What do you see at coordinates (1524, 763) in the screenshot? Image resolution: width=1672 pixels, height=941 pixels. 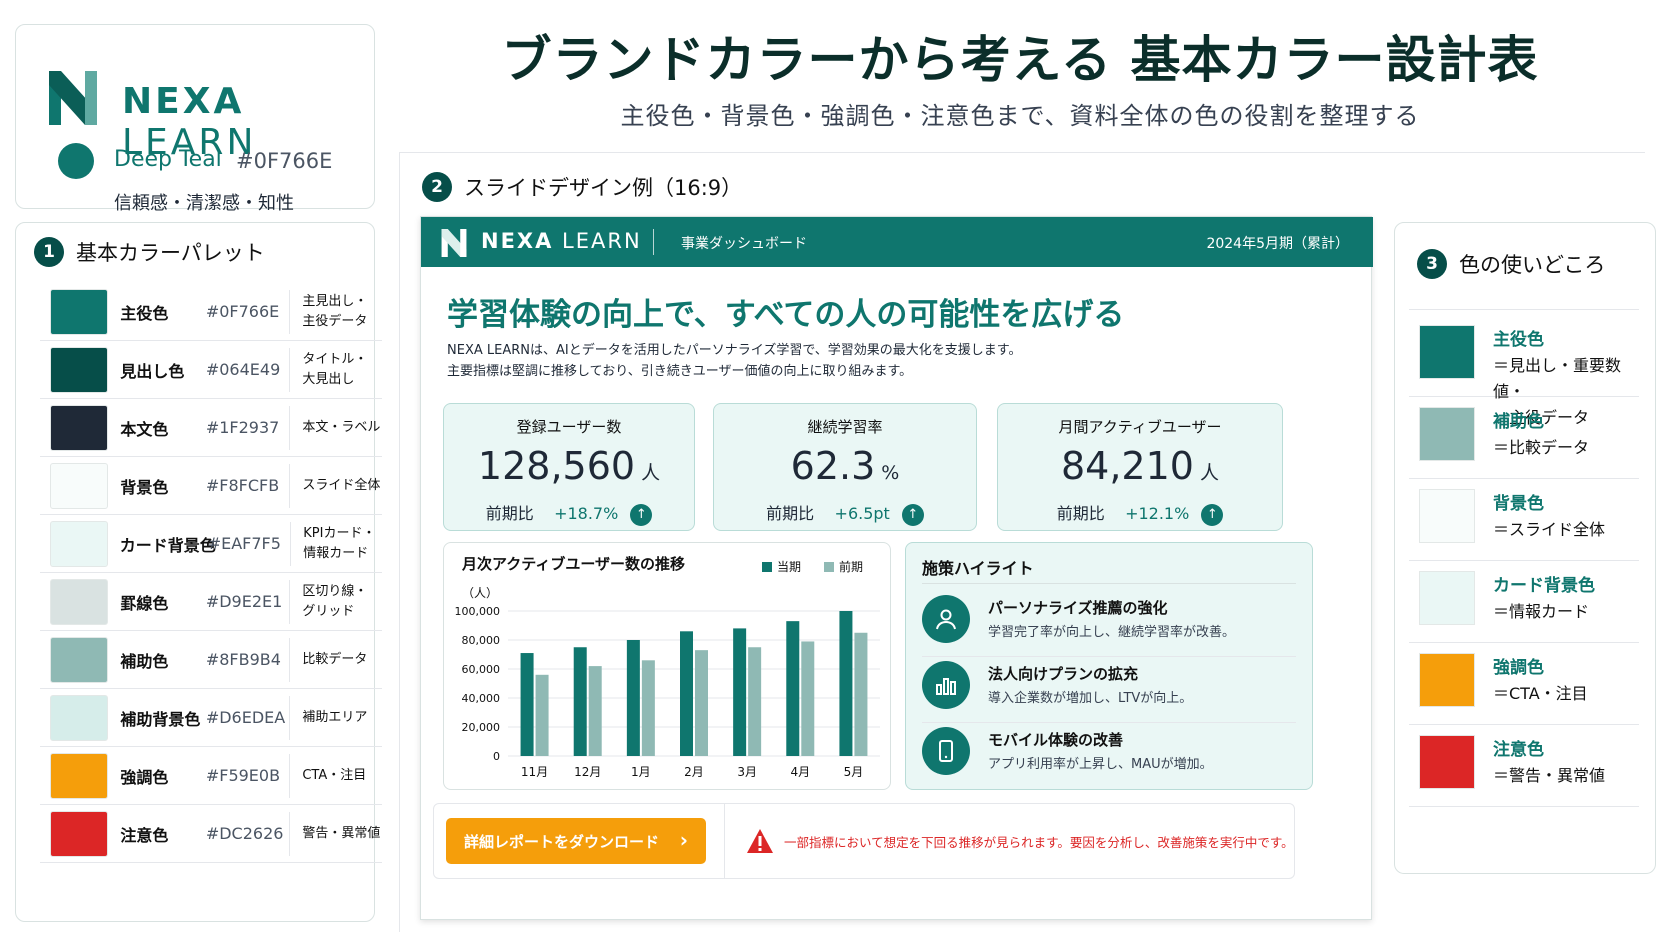 I see `usage-row: 注意色 ＝警告・異常値` at bounding box center [1524, 763].